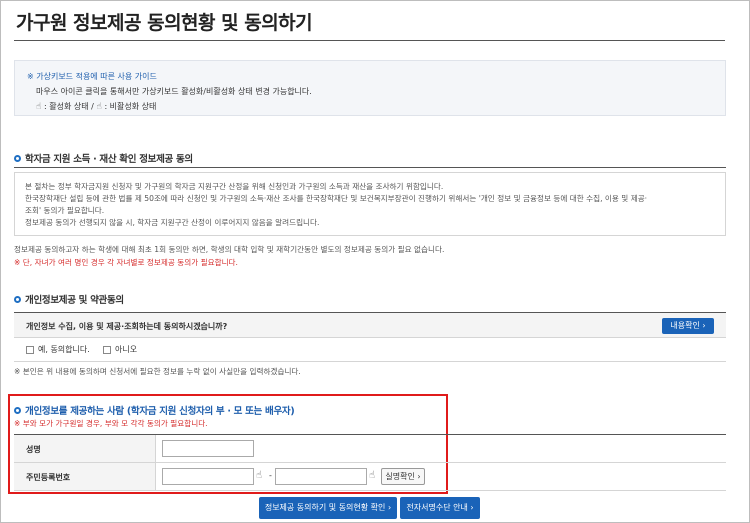 The image size is (750, 523). I want to click on esign-guide-button: 전자서명수단 안내 ›, so click(440, 508).